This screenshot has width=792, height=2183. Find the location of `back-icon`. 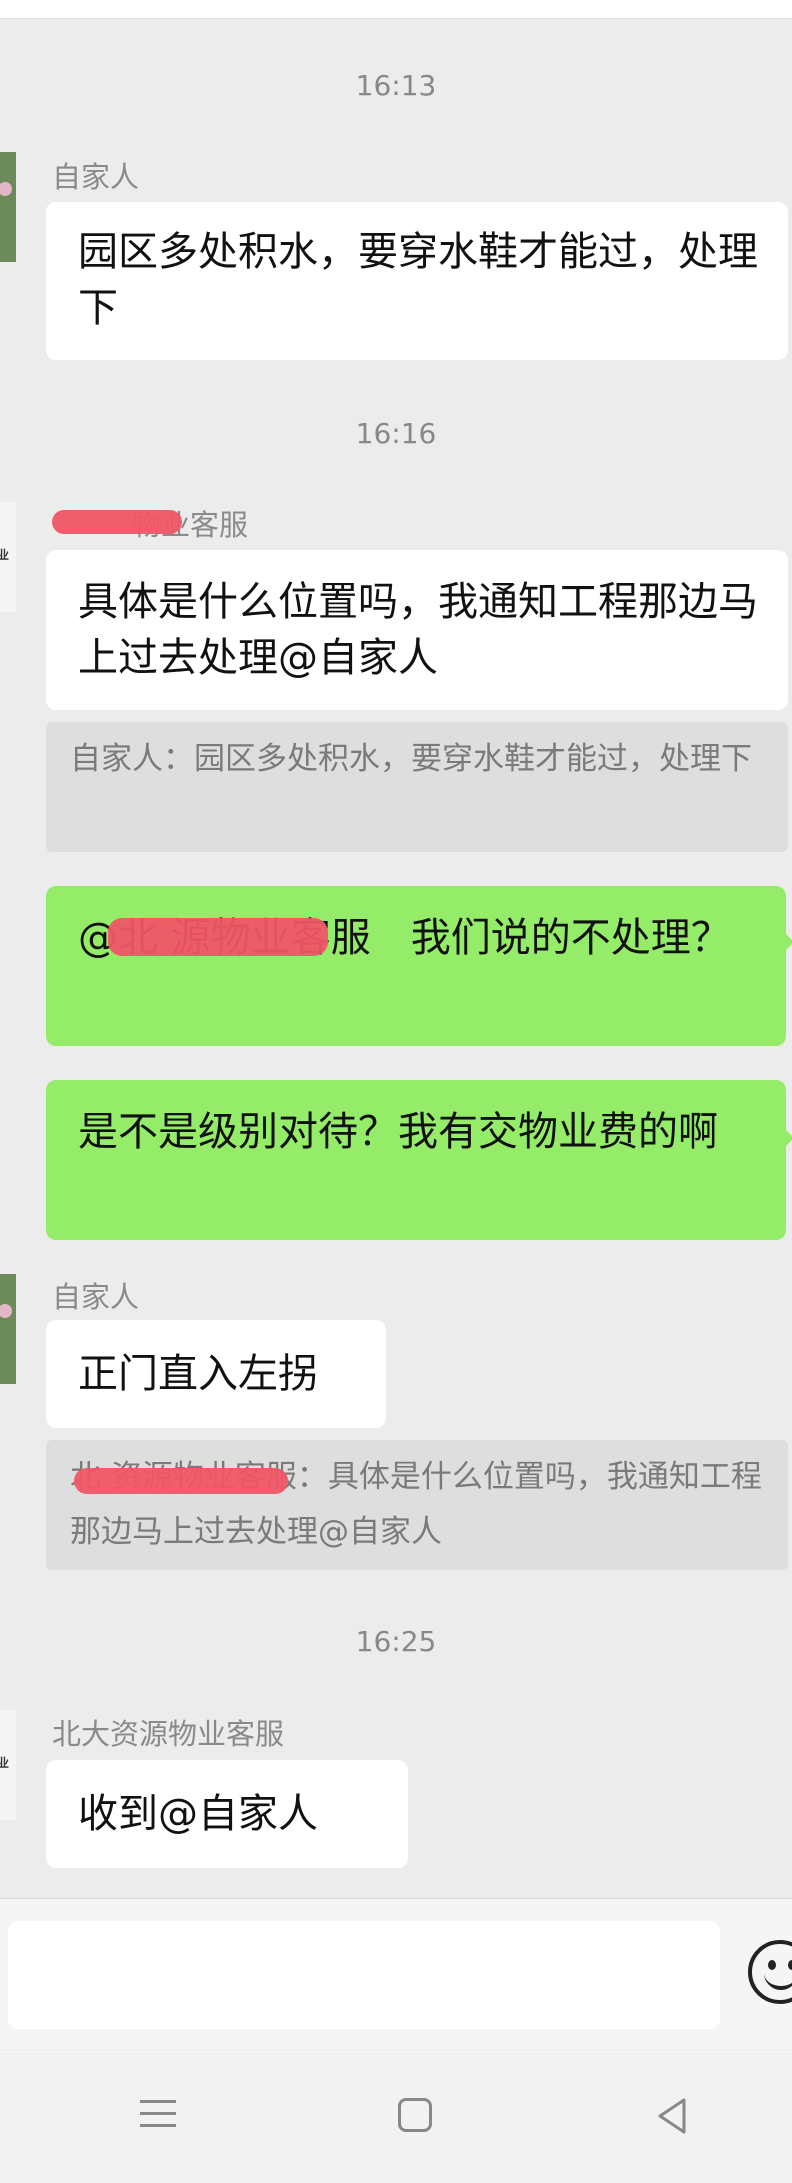

back-icon is located at coordinates (674, 2118).